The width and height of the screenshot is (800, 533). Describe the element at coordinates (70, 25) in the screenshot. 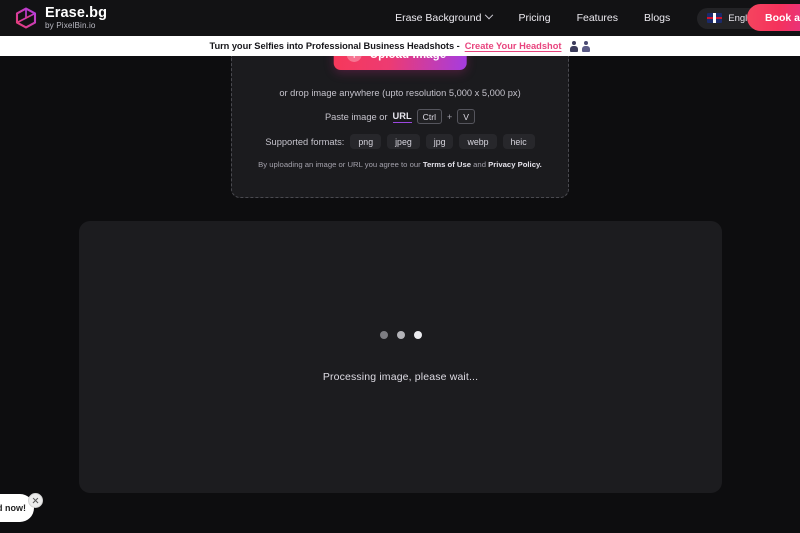

I see `brand-subtitle: by PixelBin.io` at that location.